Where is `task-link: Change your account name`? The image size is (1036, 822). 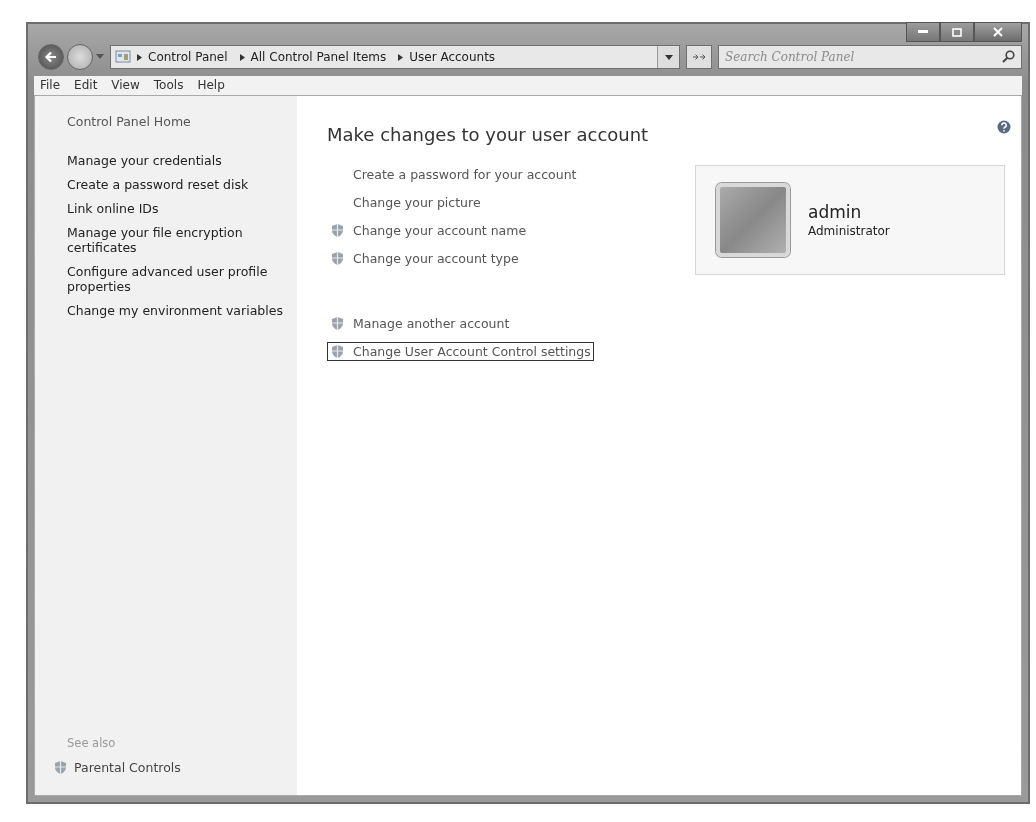 task-link: Change your account name is located at coordinates (460, 230).